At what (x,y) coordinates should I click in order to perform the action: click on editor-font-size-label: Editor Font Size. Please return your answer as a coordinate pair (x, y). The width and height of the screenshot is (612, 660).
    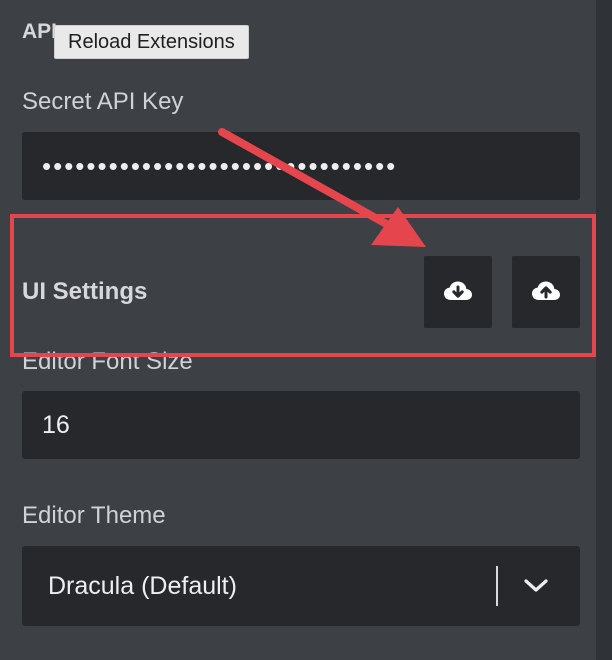
    Looking at the image, I should click on (107, 361).